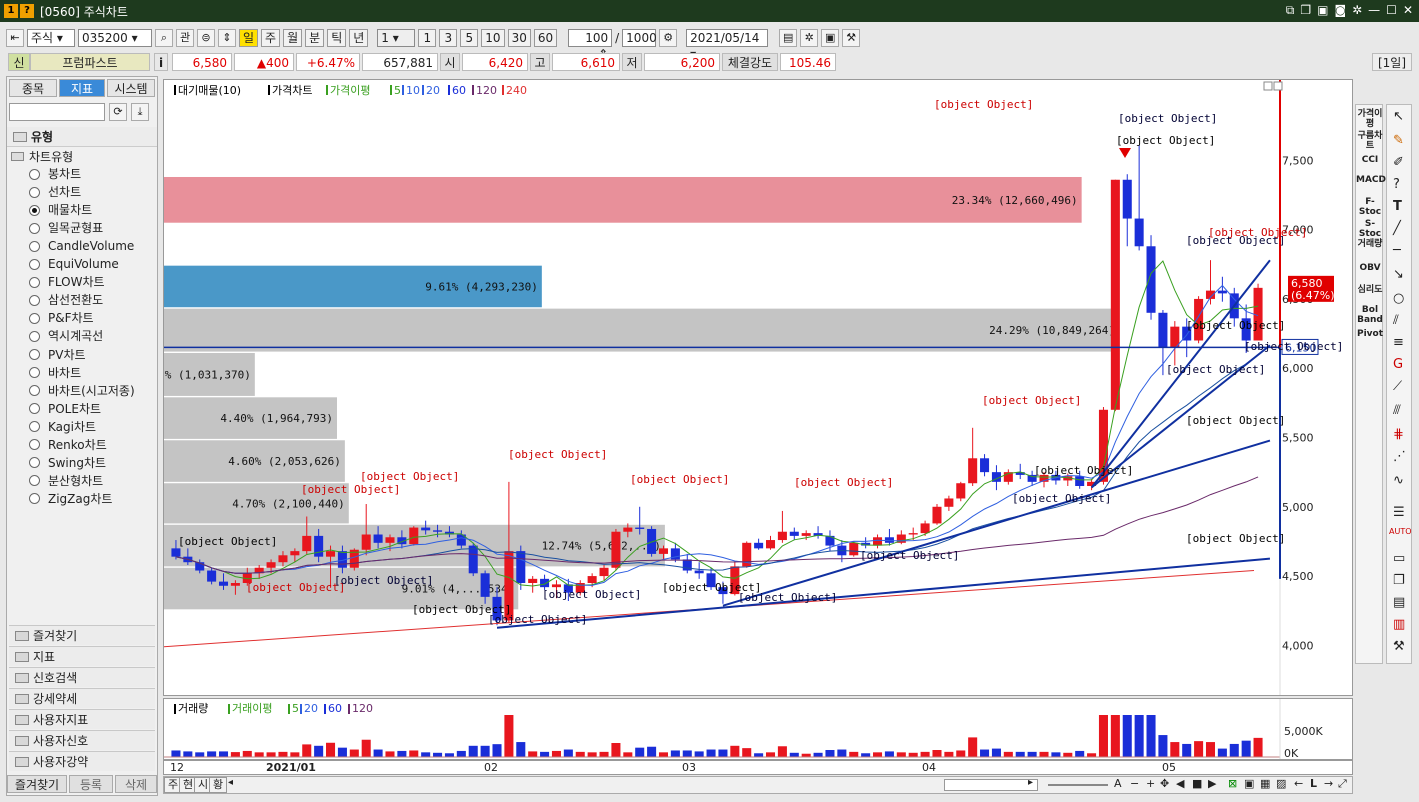  What do you see at coordinates (82, 761) in the screenshot?
I see `folder-user-strength: 사용자강약` at bounding box center [82, 761].